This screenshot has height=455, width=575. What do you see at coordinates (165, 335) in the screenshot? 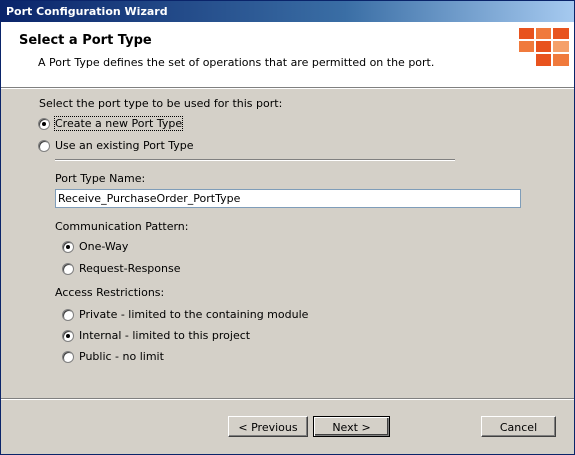
I see `radio-label: Internal - limited to this project` at bounding box center [165, 335].